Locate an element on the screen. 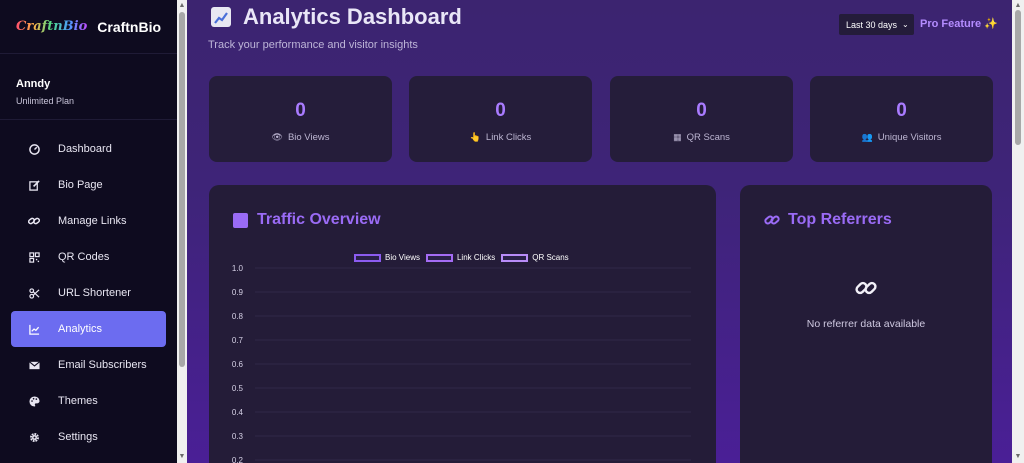 This screenshot has height=463, width=1024. page-title: Analytics Dashboard is located at coordinates (336, 17).